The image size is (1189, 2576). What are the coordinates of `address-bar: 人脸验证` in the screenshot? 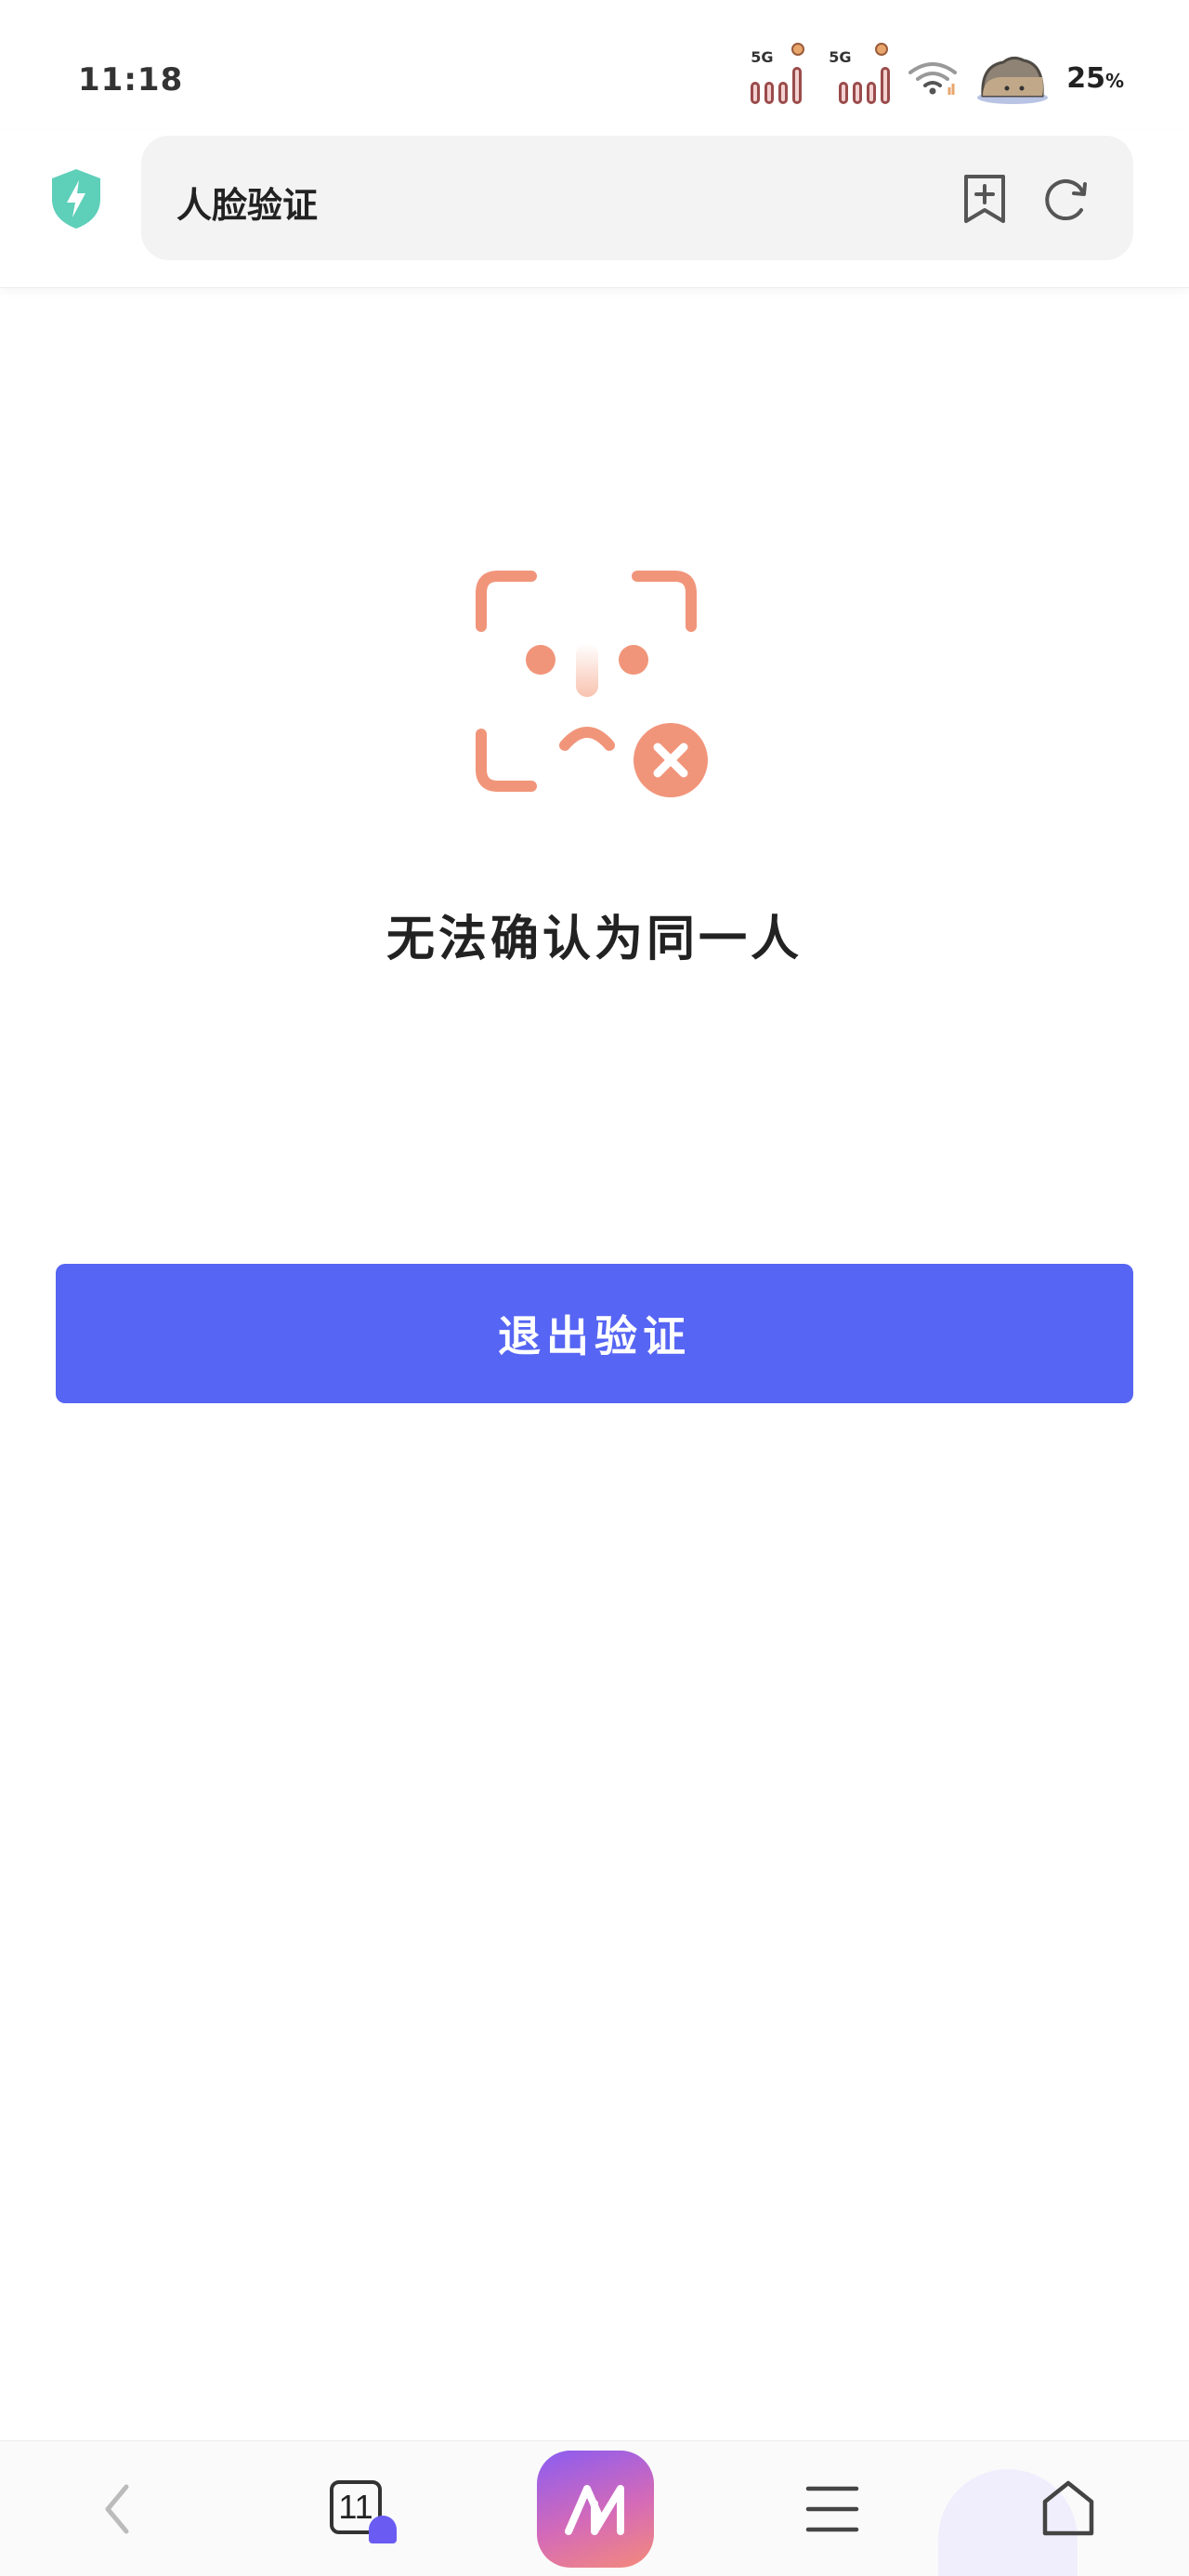 It's located at (637, 198).